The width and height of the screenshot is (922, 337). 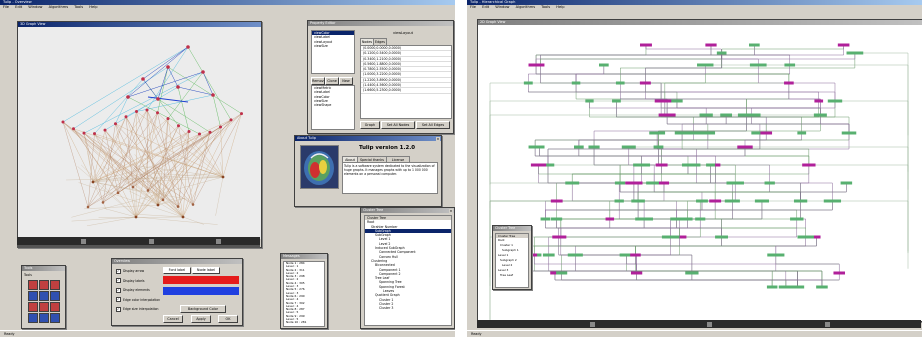 I want to click on property-list: viewColor viewLabel viewLayout viewSize, so click(x=333, y=52).